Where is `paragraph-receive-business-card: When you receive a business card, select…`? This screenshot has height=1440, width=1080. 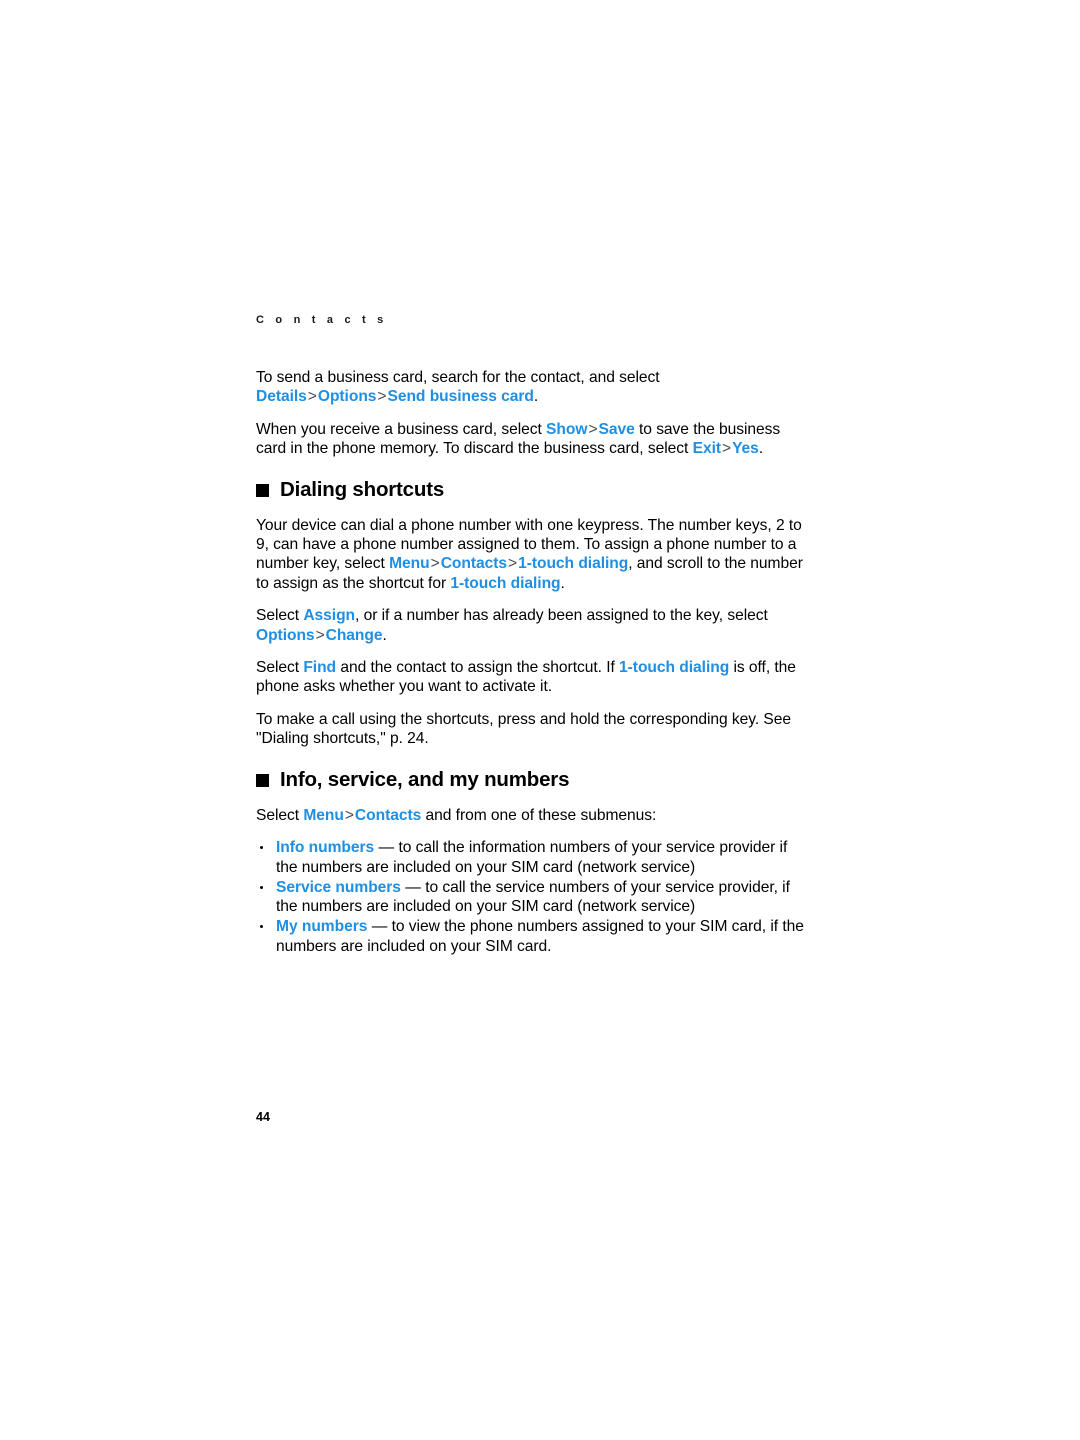 paragraph-receive-business-card: When you receive a business card, select… is located at coordinates (530, 439).